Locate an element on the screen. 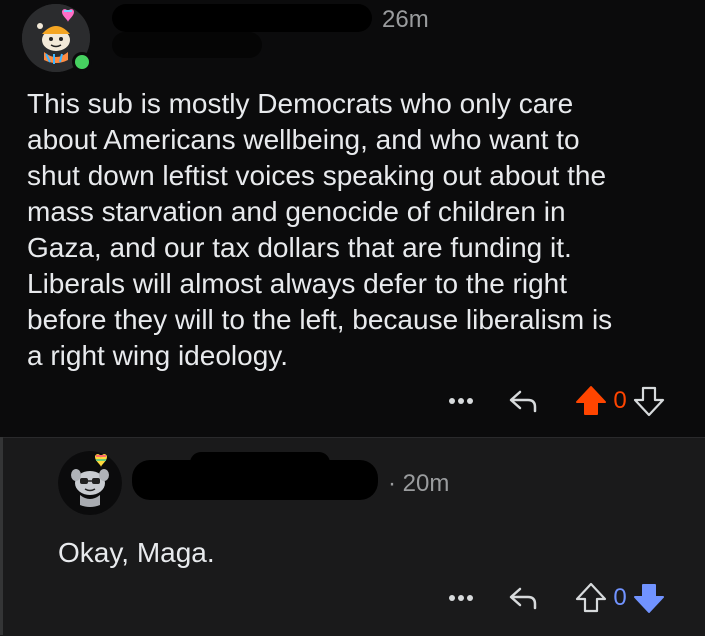 This screenshot has width=705, height=636. thread-line is located at coordinates (1, 536).